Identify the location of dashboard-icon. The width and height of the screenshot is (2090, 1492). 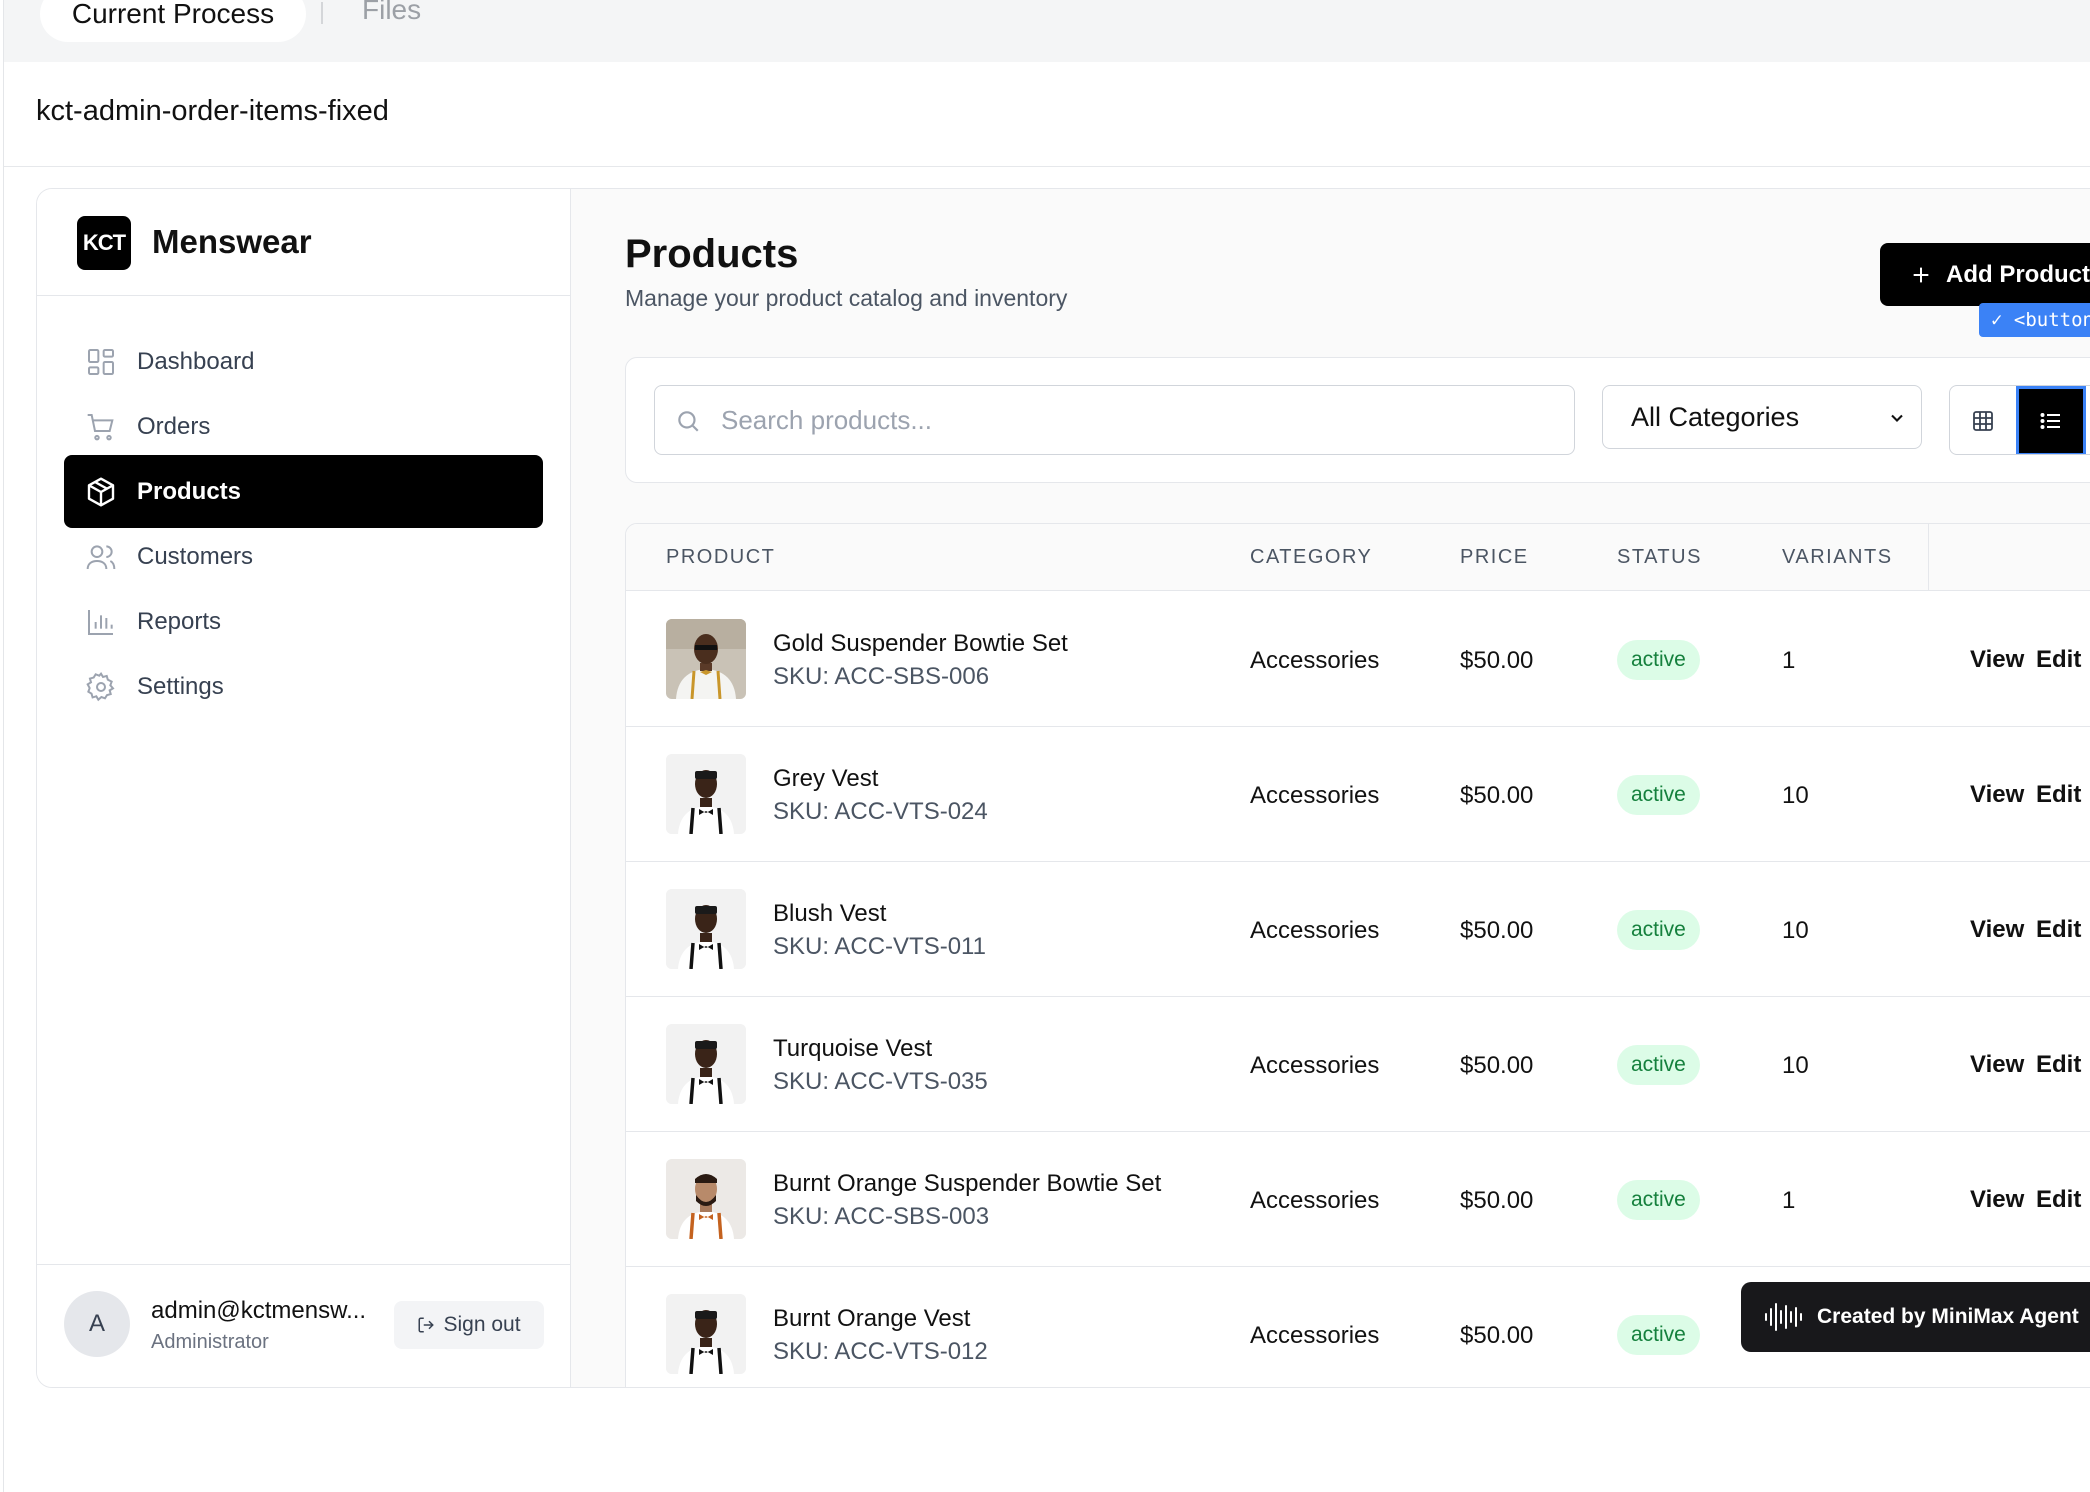
(101, 362).